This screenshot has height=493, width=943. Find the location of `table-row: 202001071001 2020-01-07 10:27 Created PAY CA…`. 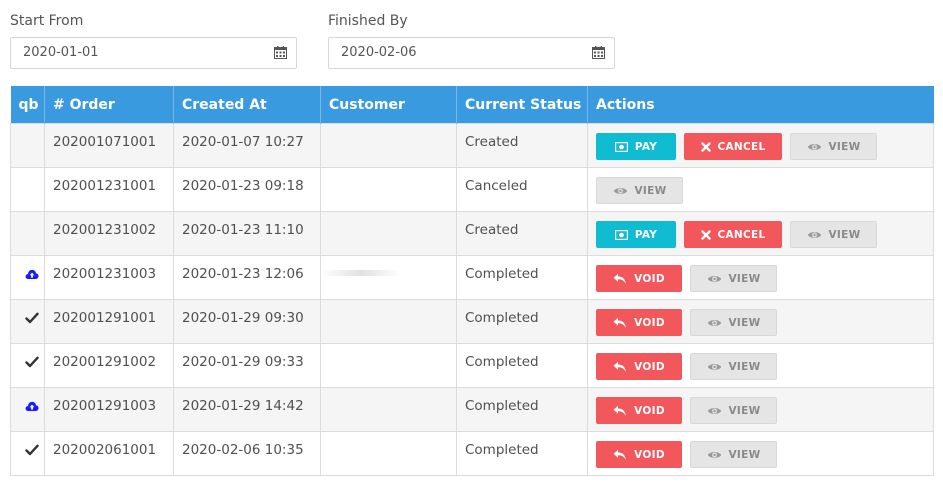

table-row: 202001071001 2020-01-07 10:27 Created PAY CA… is located at coordinates (472, 145).